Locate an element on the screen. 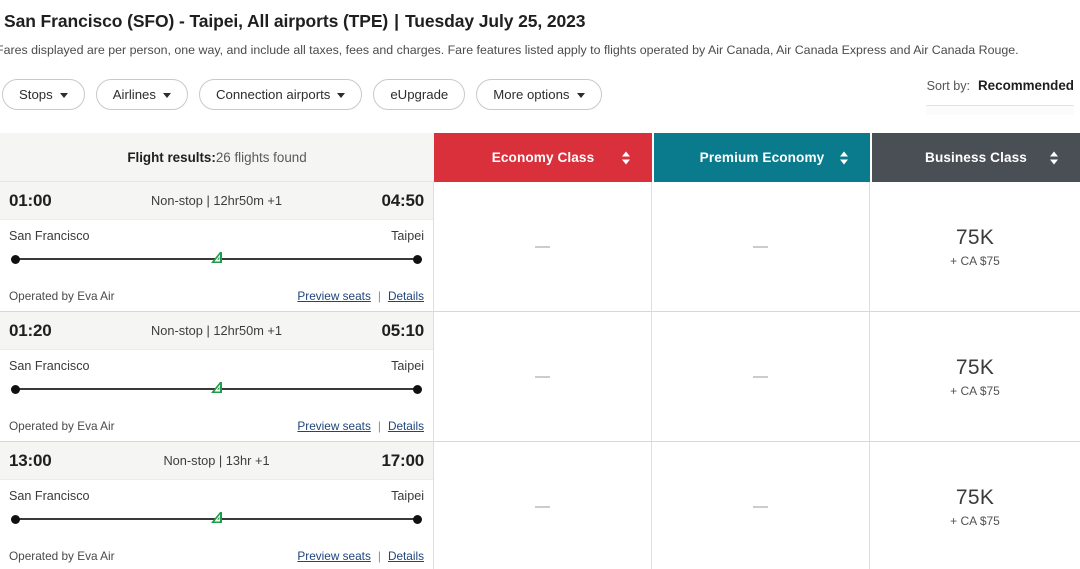  flight-results-title: Flight results: is located at coordinates (171, 157).